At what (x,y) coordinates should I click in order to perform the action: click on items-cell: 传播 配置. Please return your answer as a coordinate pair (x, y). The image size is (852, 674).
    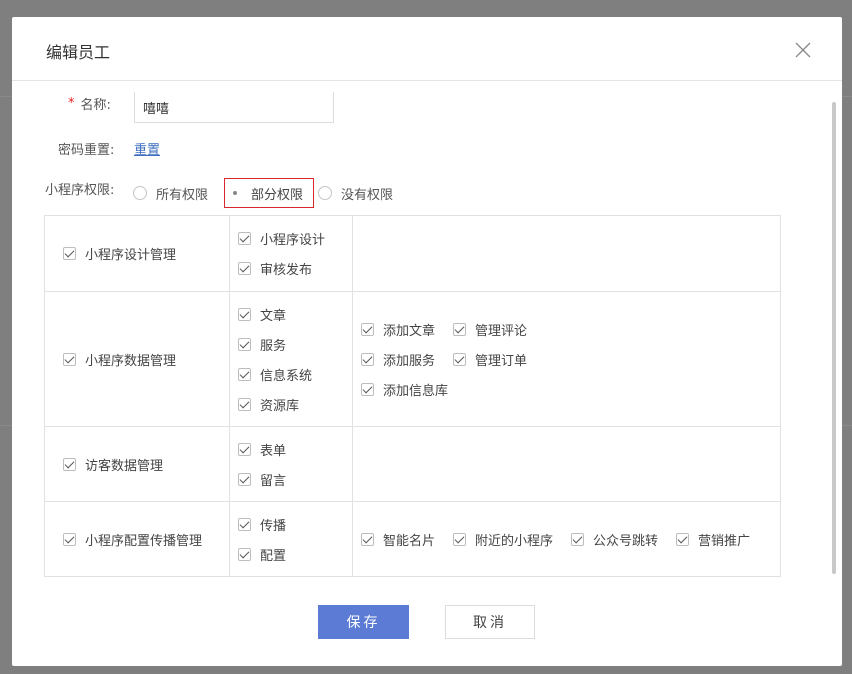
    Looking at the image, I should click on (291, 539).